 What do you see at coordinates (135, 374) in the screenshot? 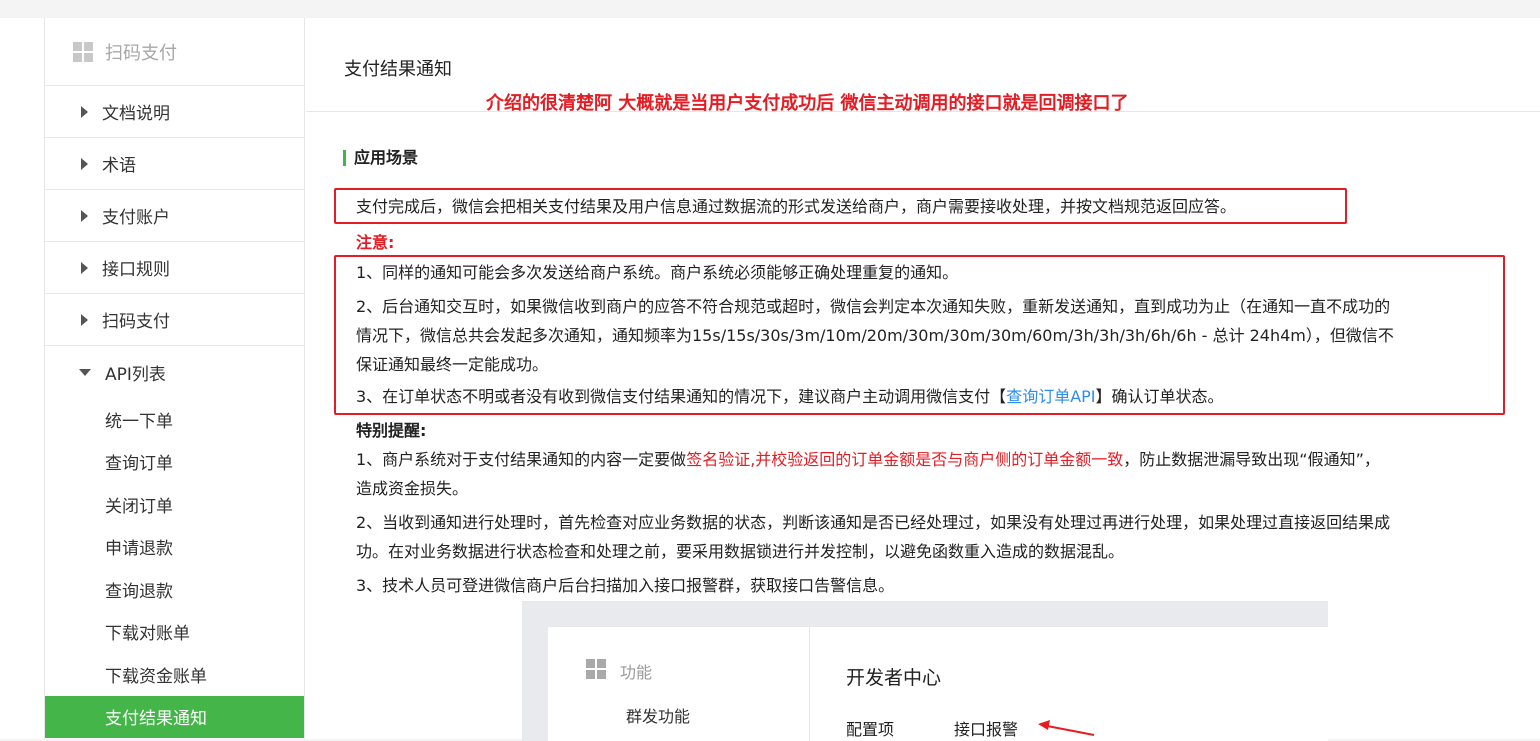
I see `sidebar-item-label: API列表` at bounding box center [135, 374].